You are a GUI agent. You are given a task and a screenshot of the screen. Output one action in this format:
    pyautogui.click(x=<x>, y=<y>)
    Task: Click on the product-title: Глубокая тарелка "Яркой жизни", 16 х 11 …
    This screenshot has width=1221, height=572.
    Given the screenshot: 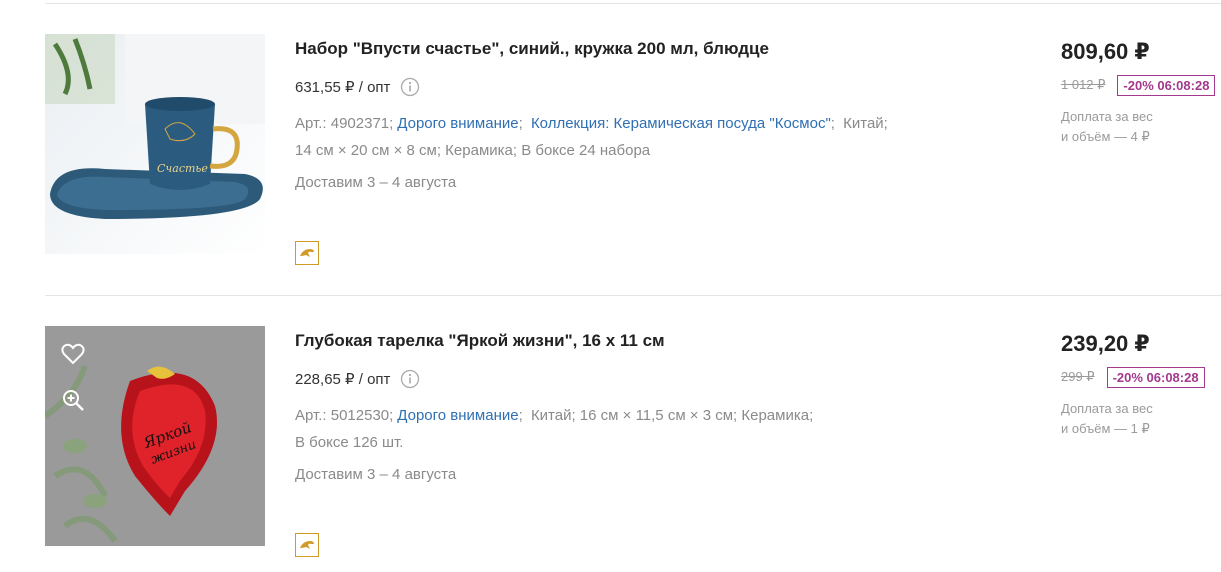 What is the action you would take?
    pyautogui.click(x=645, y=341)
    